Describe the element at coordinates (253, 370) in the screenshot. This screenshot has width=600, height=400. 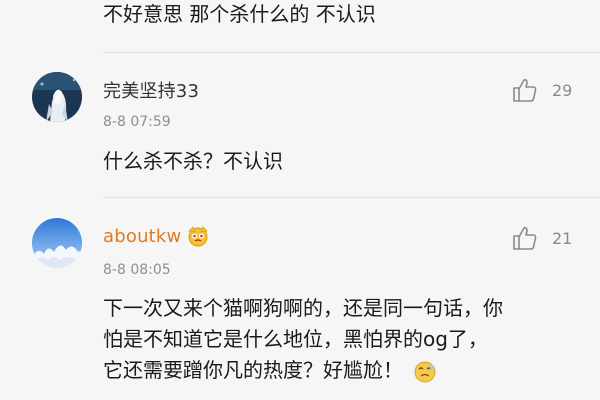
I see `comment-text: 它还需要蹭你凡的热度？好尴尬！` at that location.